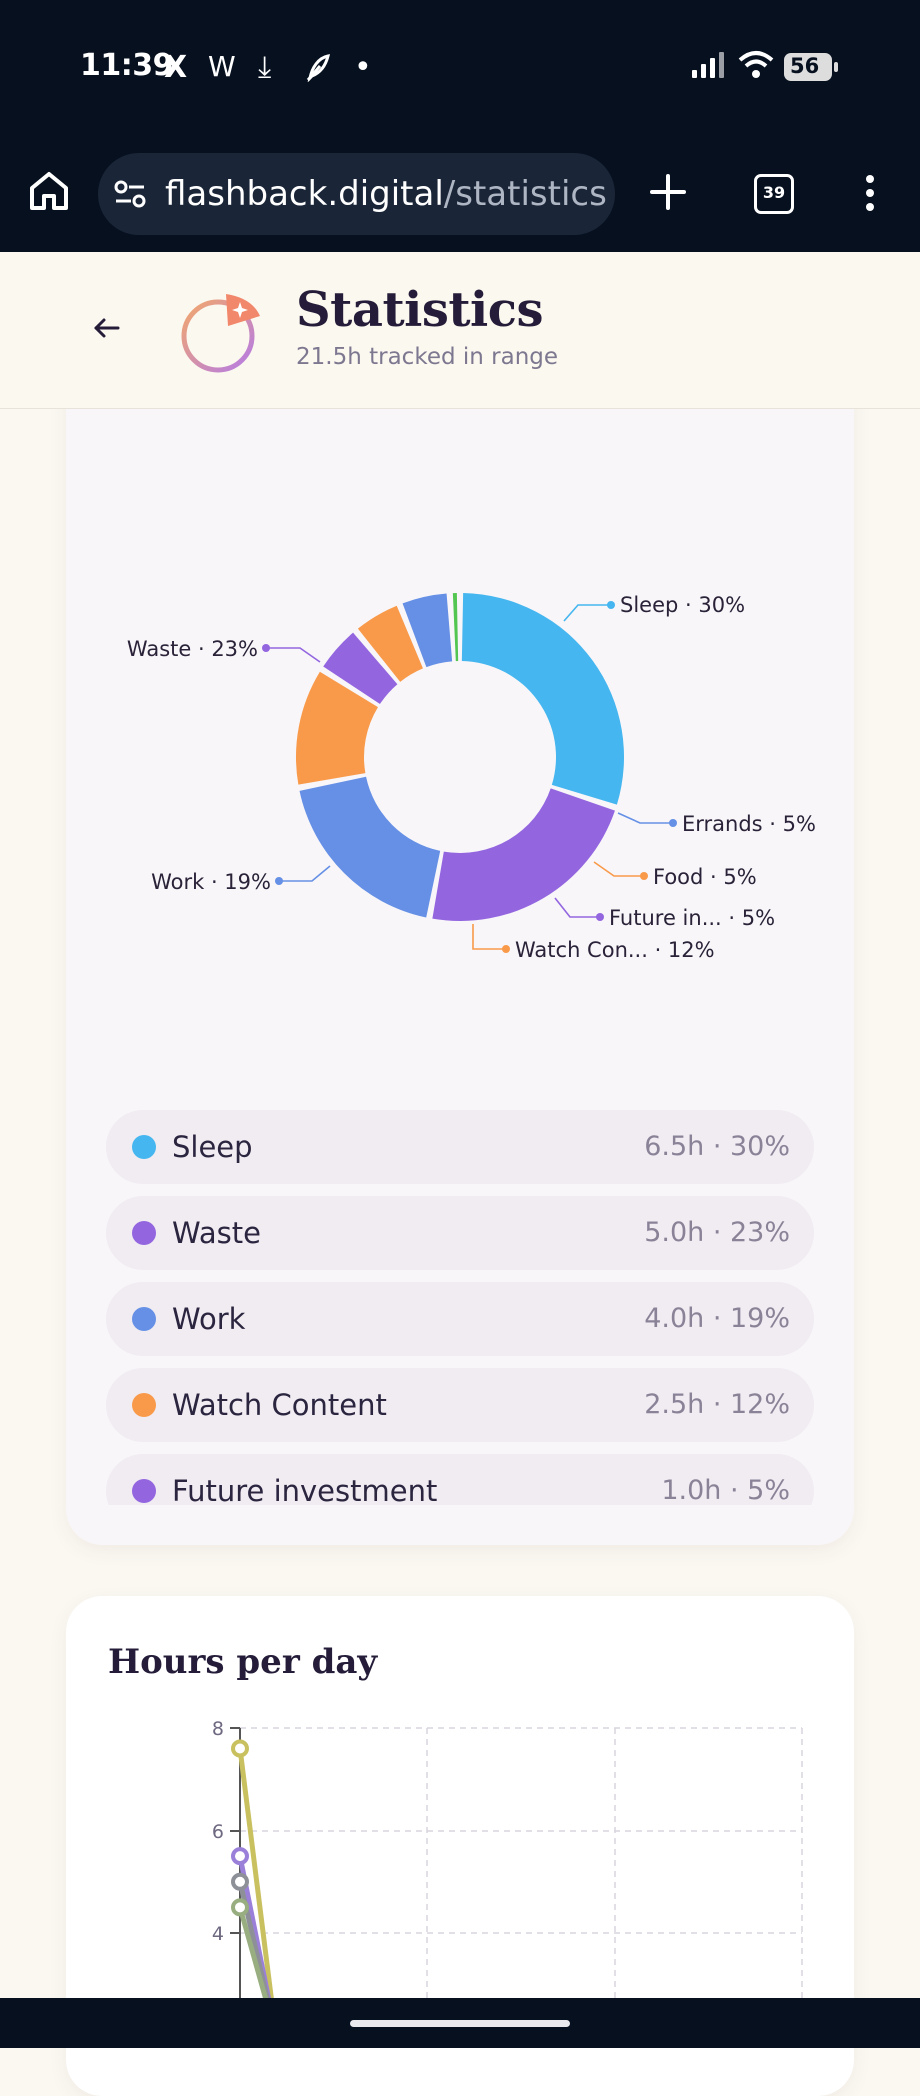 The width and height of the screenshot is (920, 2096). What do you see at coordinates (644, 818) in the screenshot?
I see `leader-line-errands` at bounding box center [644, 818].